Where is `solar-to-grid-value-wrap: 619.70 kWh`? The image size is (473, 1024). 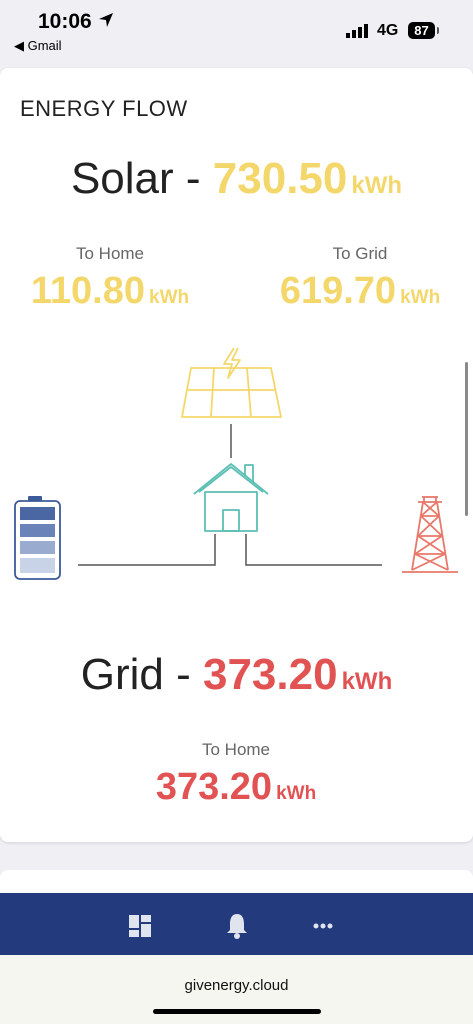 solar-to-grid-value-wrap: 619.70 kWh is located at coordinates (360, 291).